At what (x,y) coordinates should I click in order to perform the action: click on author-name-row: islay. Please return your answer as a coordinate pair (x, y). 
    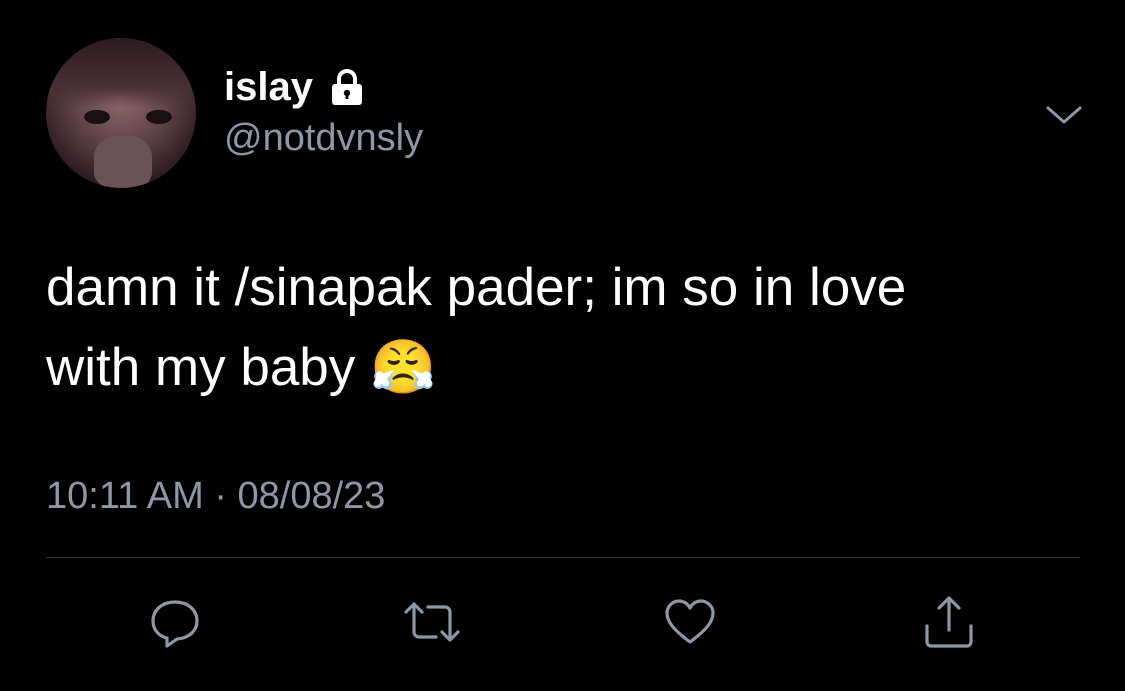
    Looking at the image, I should click on (295, 87).